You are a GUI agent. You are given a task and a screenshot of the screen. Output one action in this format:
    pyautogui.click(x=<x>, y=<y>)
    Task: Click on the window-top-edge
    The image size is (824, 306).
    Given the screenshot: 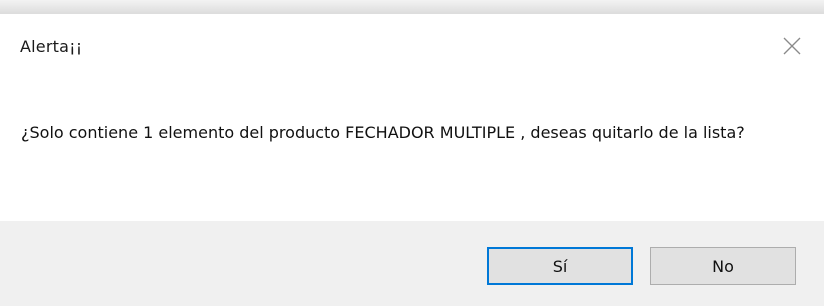 What is the action you would take?
    pyautogui.click(x=412, y=7)
    